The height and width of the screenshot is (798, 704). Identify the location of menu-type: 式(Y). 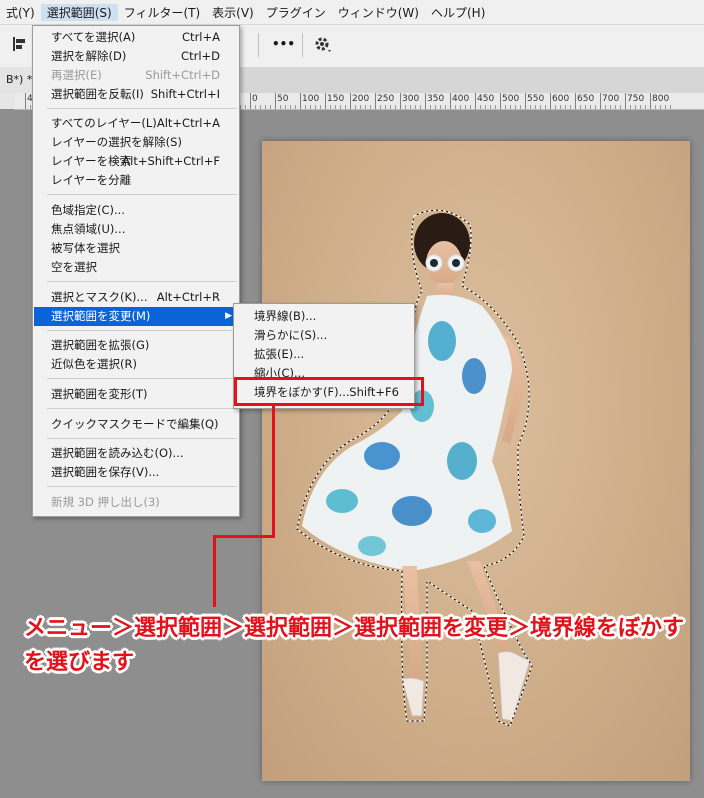
(20, 12).